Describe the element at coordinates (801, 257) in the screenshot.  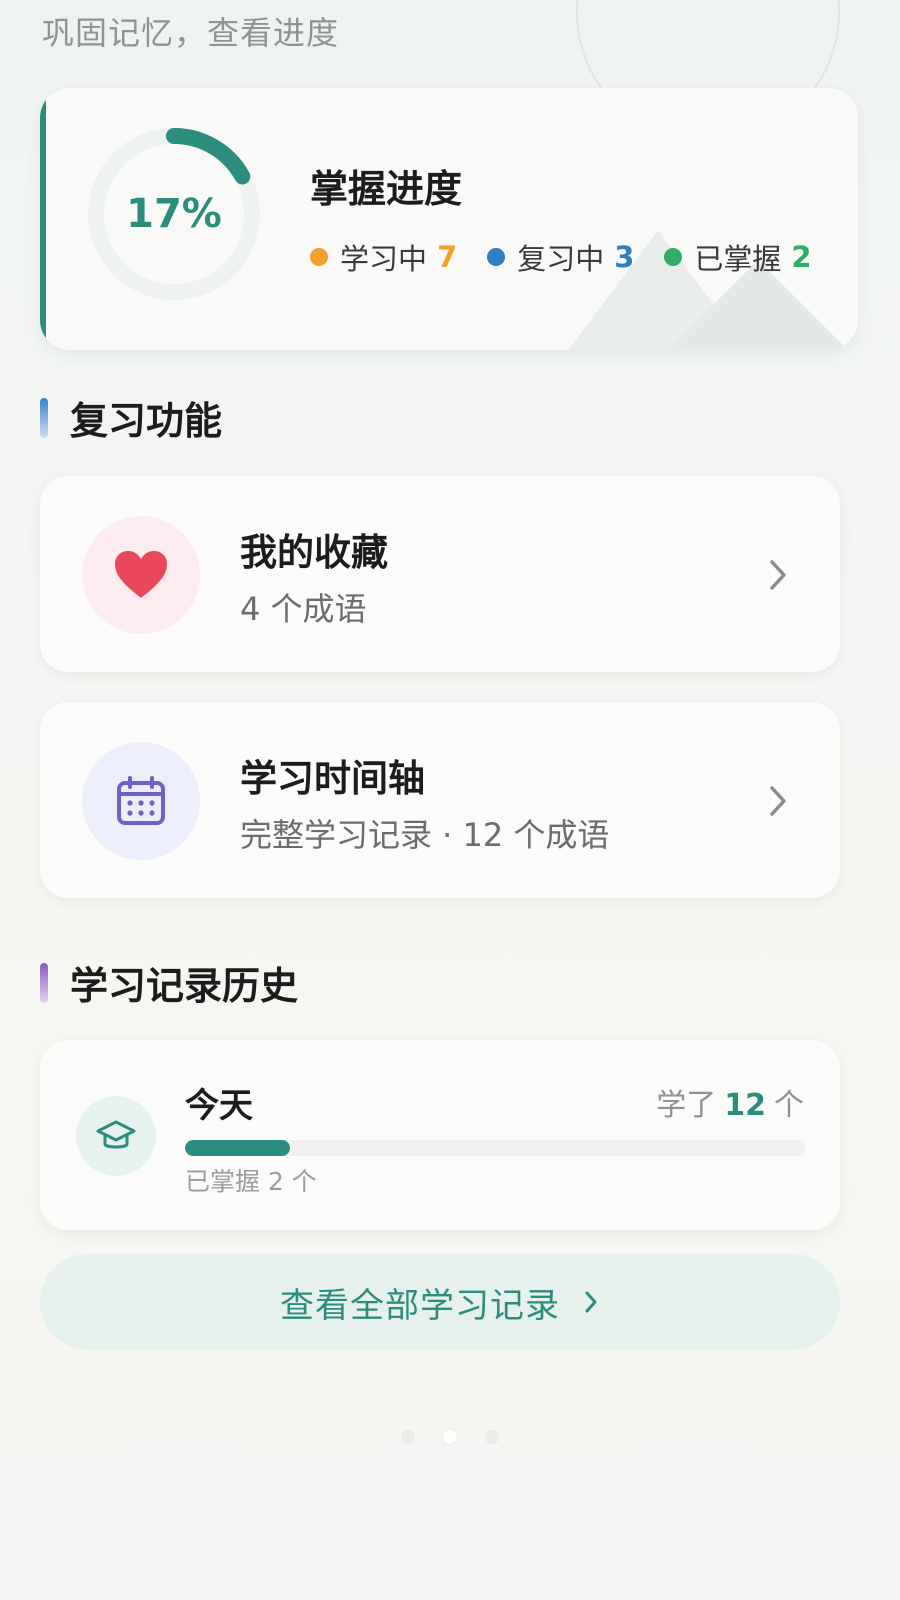
I see `legend-count: 2` at that location.